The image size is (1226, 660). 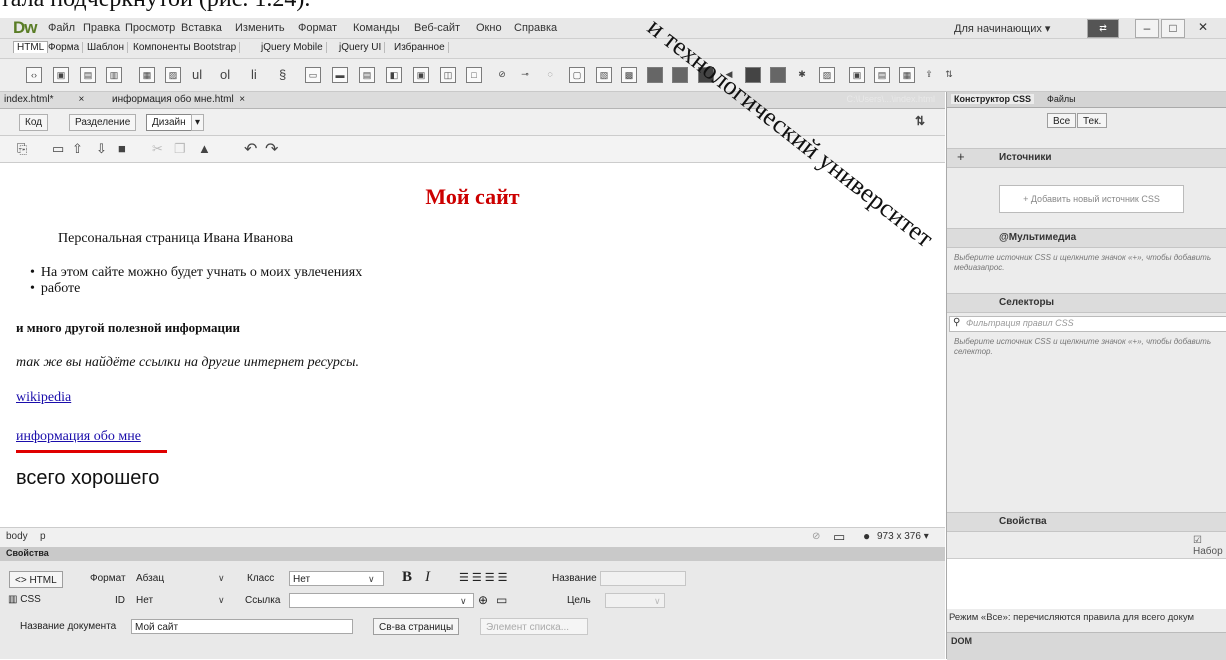 What do you see at coordinates (437, 28) in the screenshot?
I see `menu-site: Веб-сайт` at bounding box center [437, 28].